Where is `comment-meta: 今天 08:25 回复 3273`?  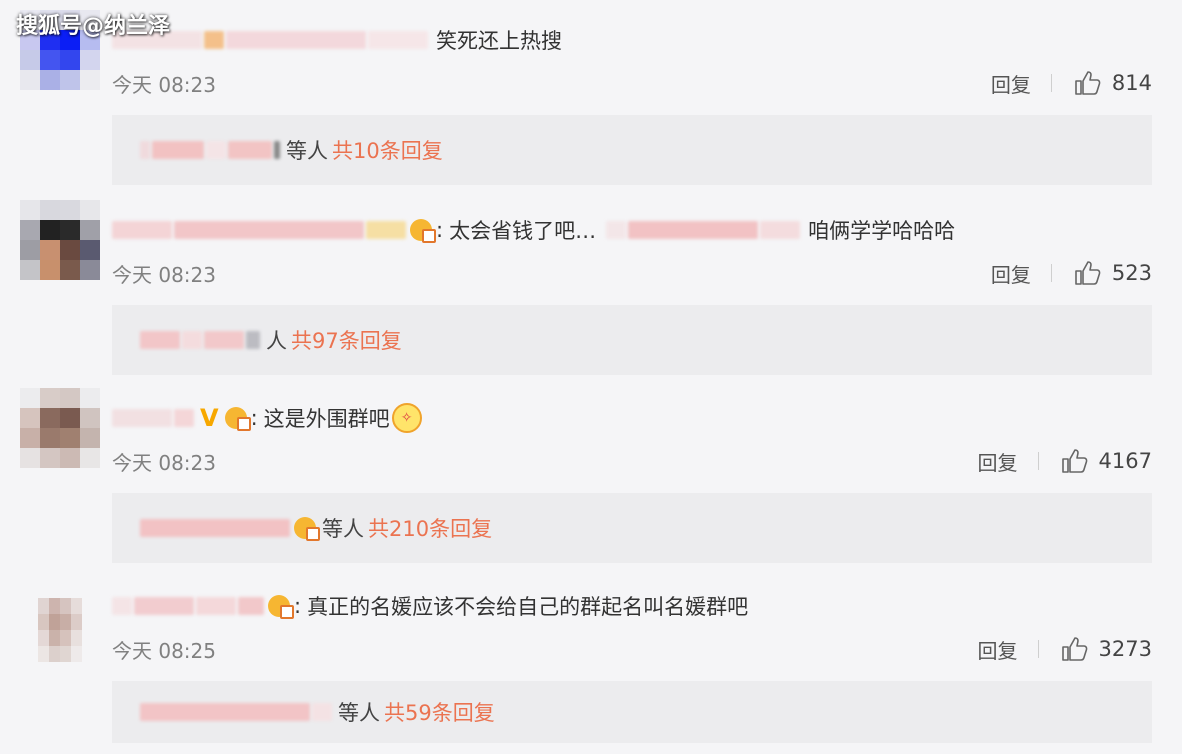
comment-meta: 今天 08:25 回复 3273 is located at coordinates (632, 649).